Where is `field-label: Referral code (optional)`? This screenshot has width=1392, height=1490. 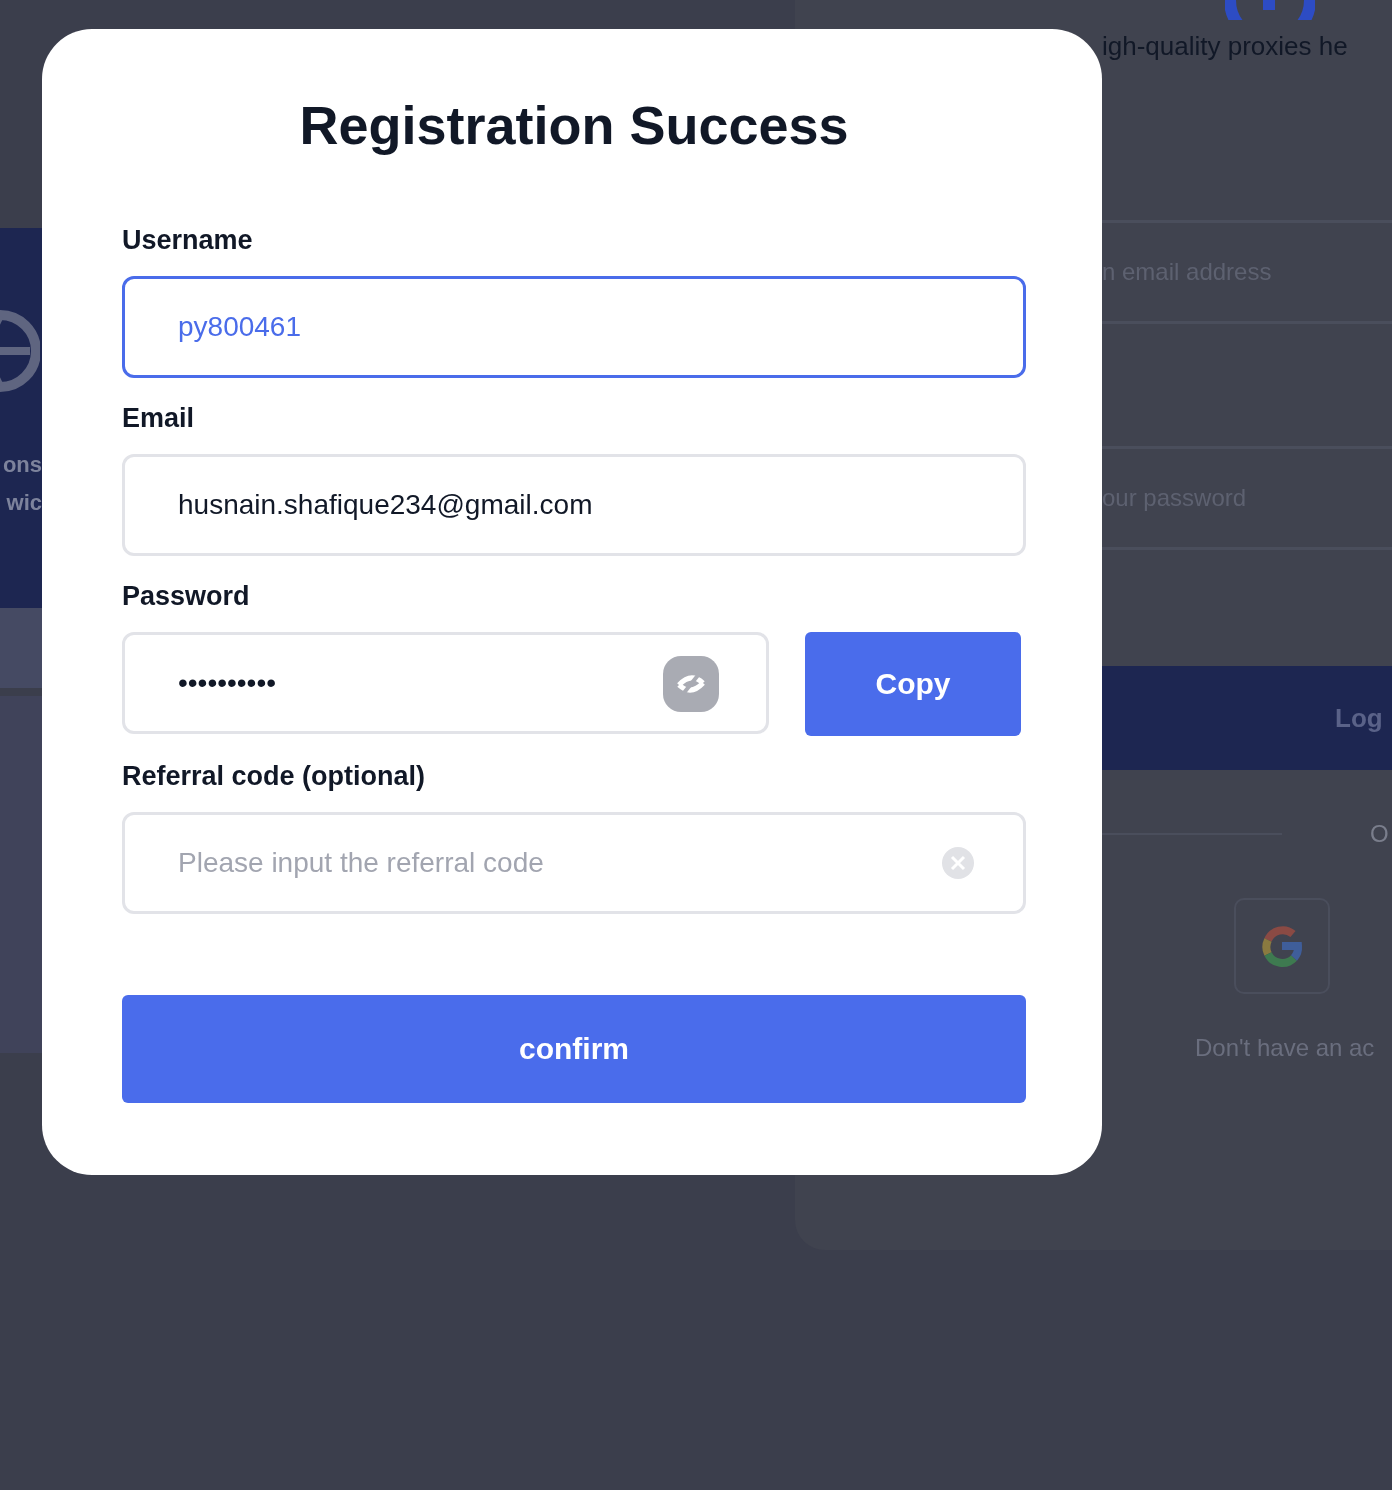
field-label: Referral code (optional) is located at coordinates (274, 776).